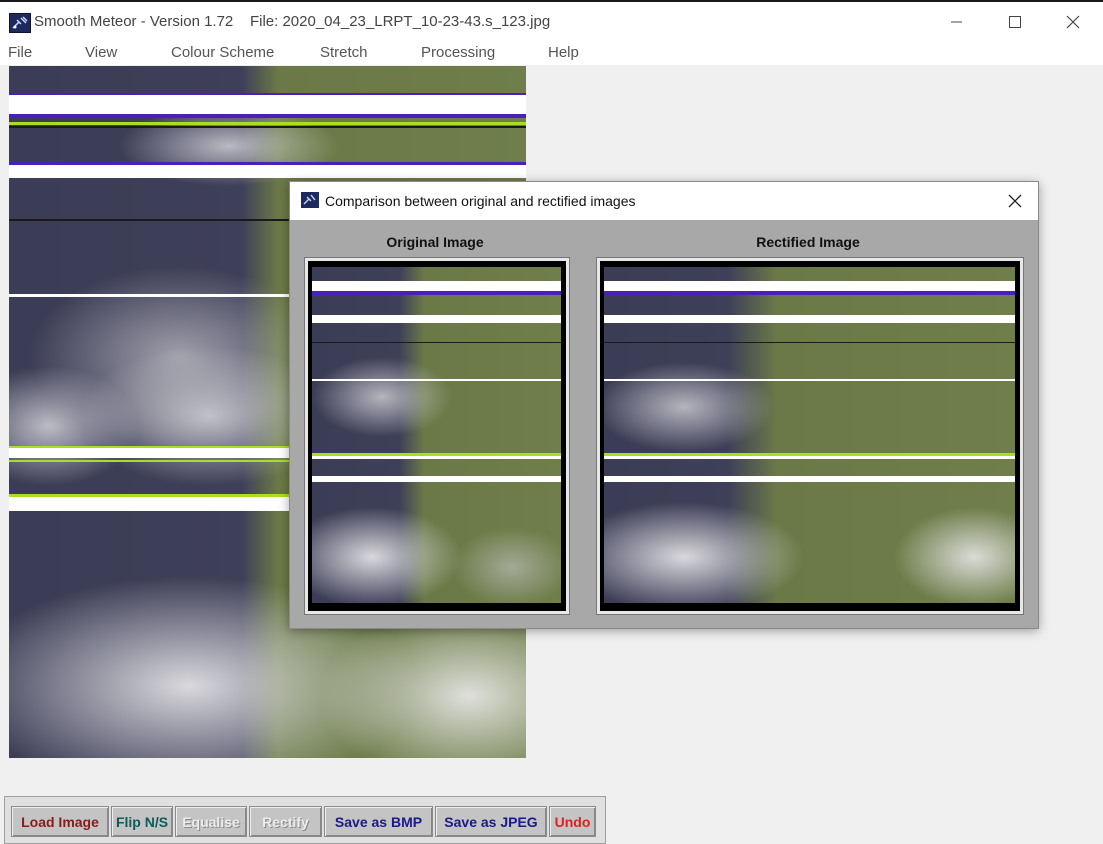 This screenshot has height=844, width=1103. Describe the element at coordinates (572, 821) in the screenshot. I see `undo-button: Undo` at that location.